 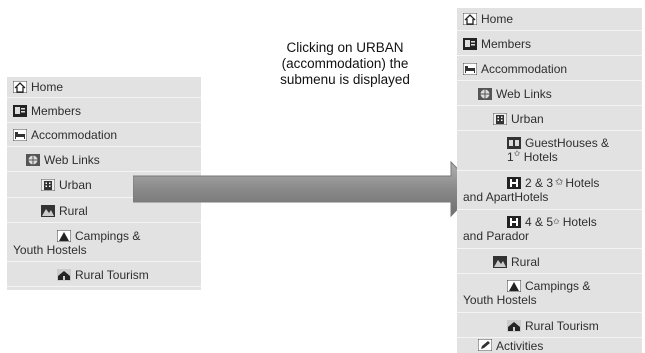 What do you see at coordinates (345, 79) in the screenshot?
I see `annotation-line-3: submenu is displayed` at bounding box center [345, 79].